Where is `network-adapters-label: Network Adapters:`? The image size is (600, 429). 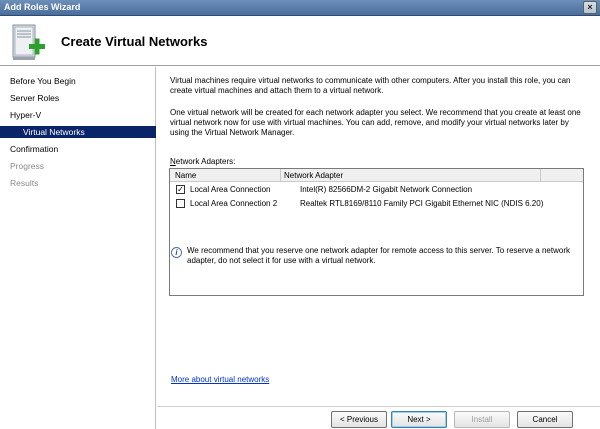
network-adapters-label: Network Adapters: is located at coordinates (202, 161).